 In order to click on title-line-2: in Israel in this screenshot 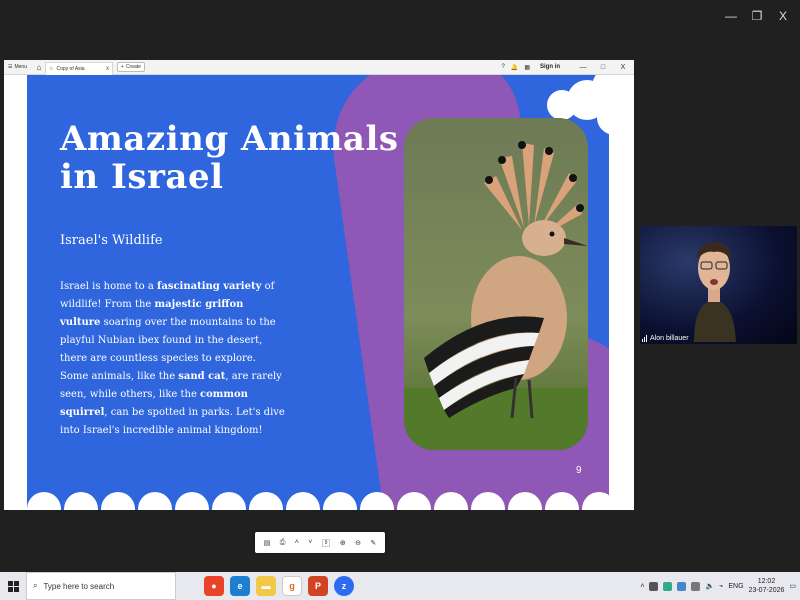, I will do `click(142, 177)`.